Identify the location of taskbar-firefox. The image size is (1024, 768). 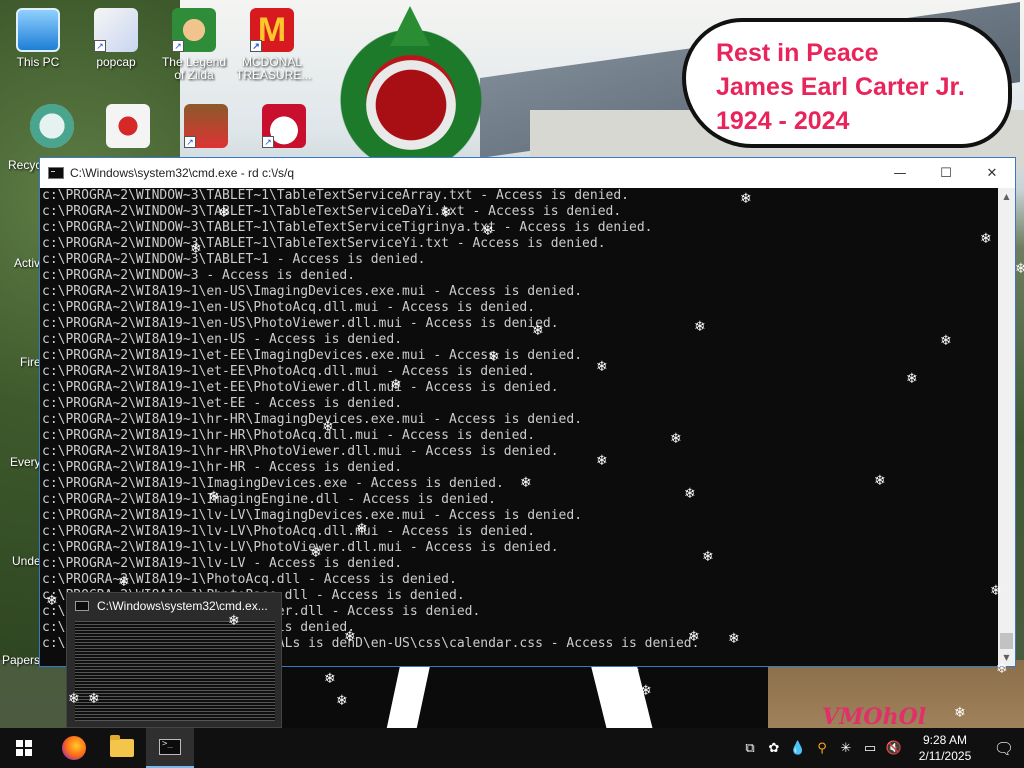
(74, 748).